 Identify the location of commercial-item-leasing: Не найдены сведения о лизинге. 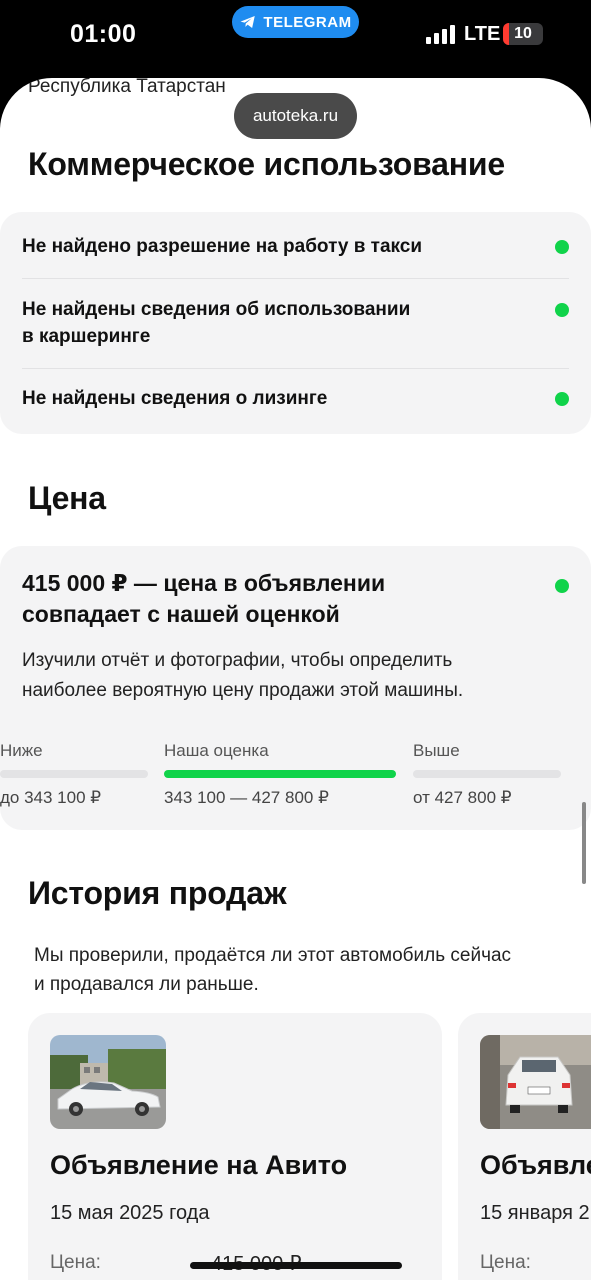
(295, 398).